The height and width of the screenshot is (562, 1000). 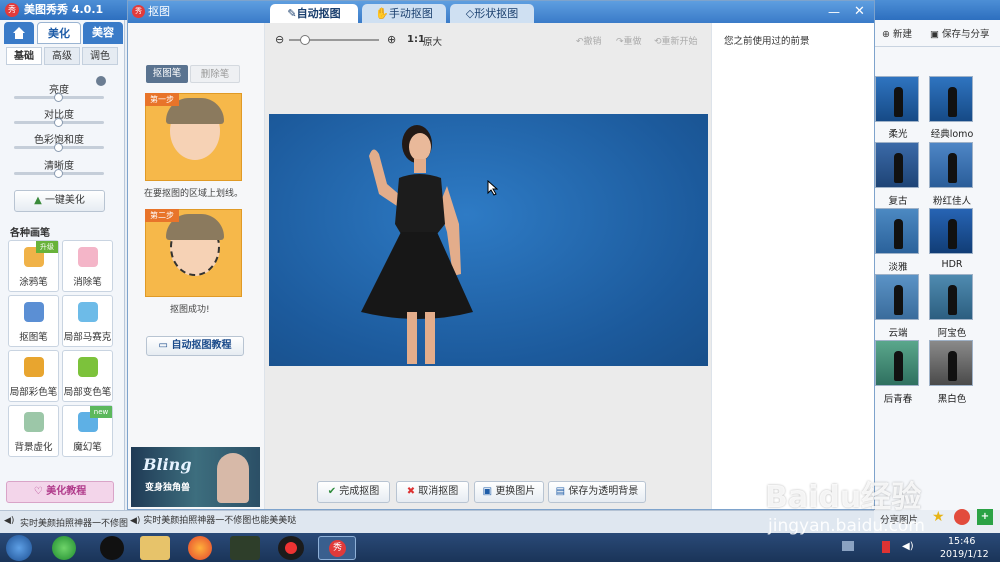 I want to click on zoom-out-icon: ⊖, so click(x=279, y=39).